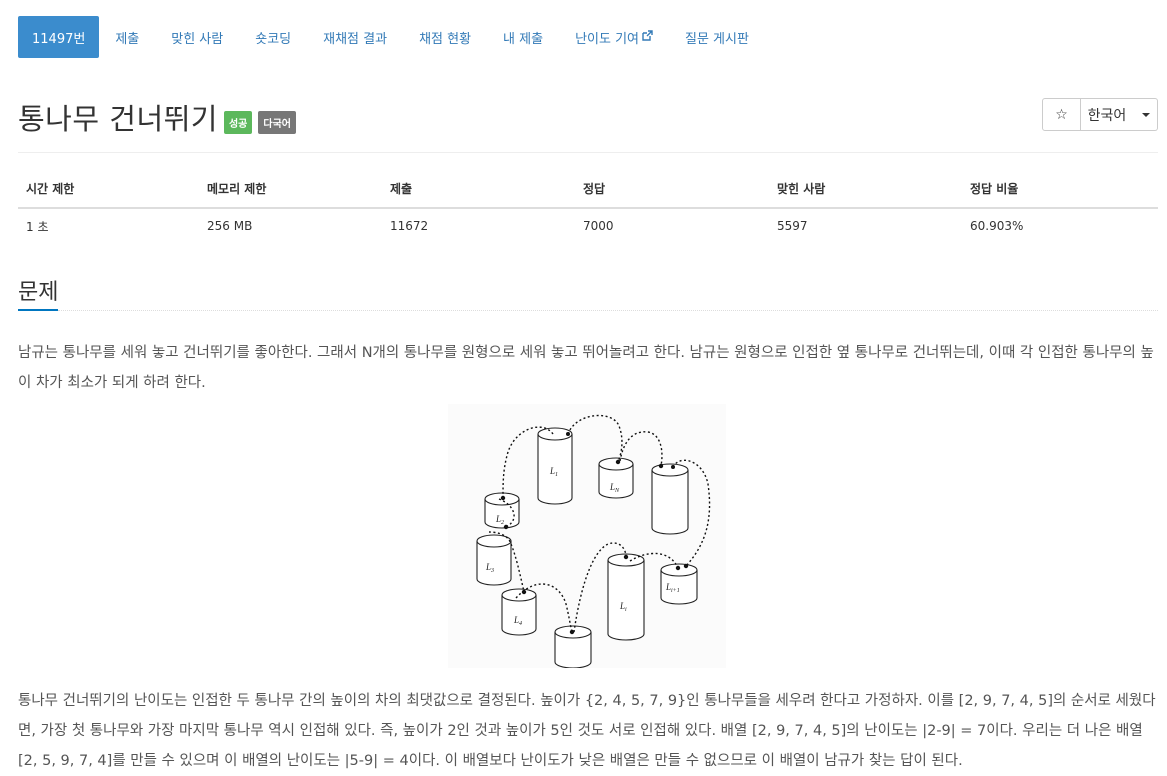  Describe the element at coordinates (355, 37) in the screenshot. I see `tab-rejudge-results: 재채점 결과` at that location.